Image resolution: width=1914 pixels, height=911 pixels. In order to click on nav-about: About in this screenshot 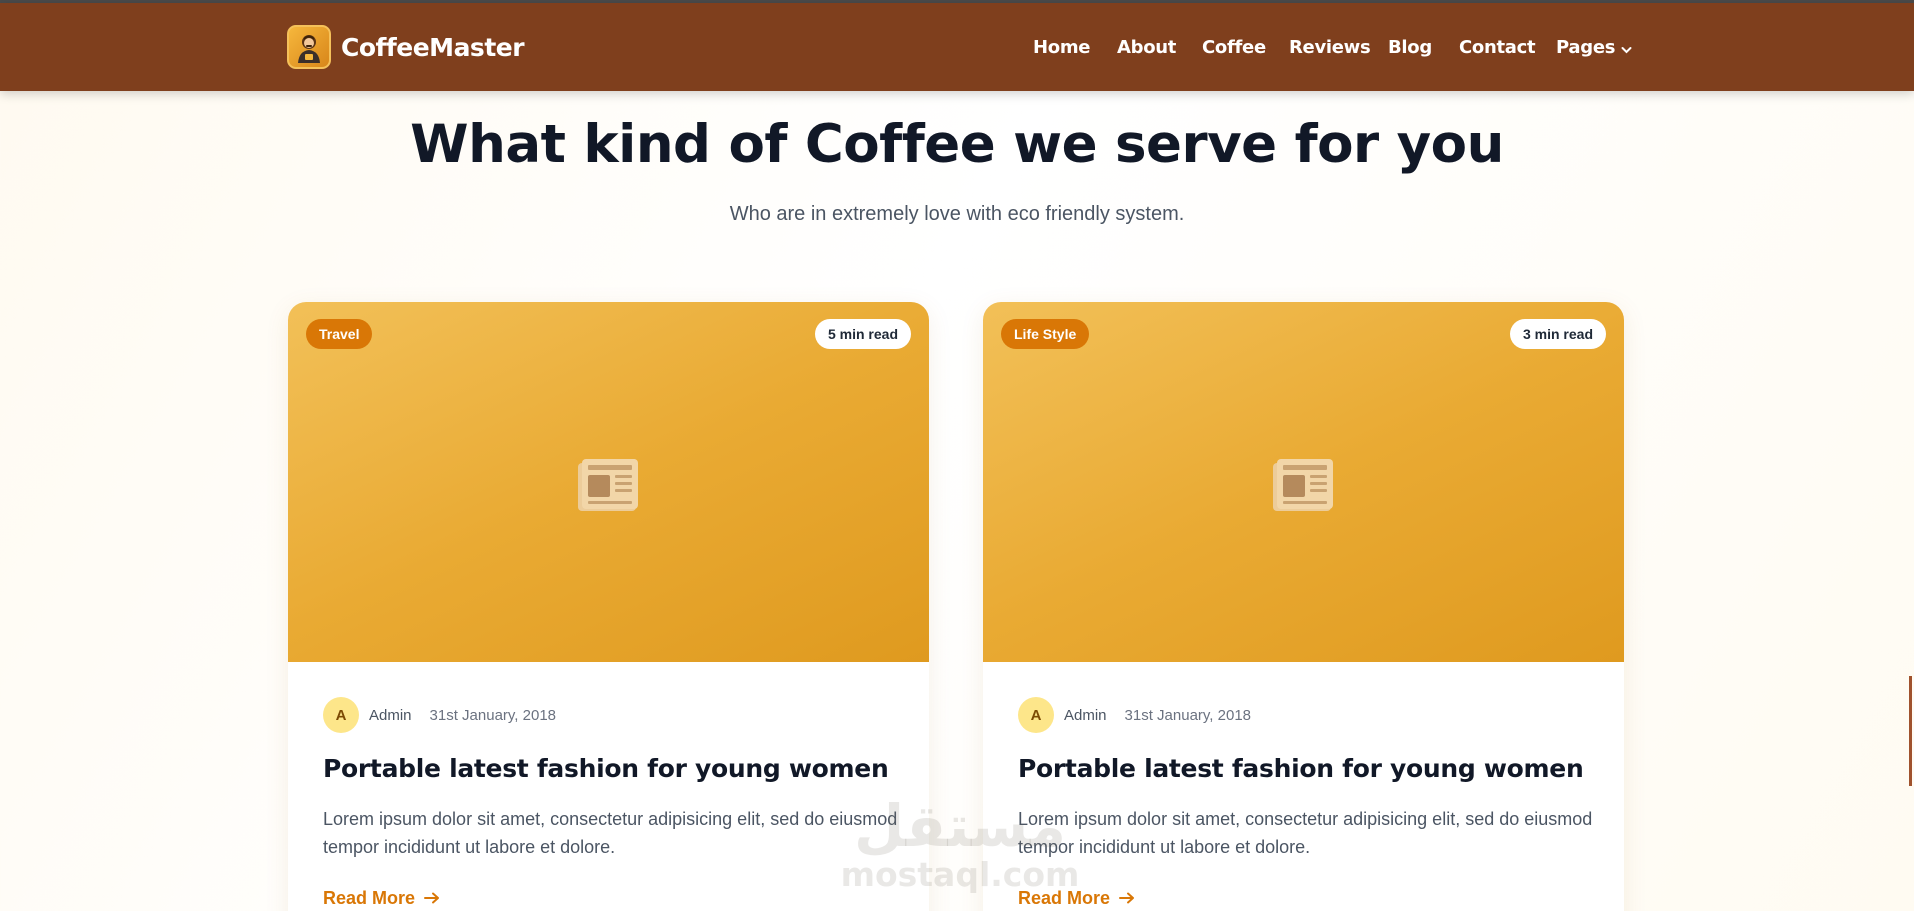, I will do `click(1146, 47)`.